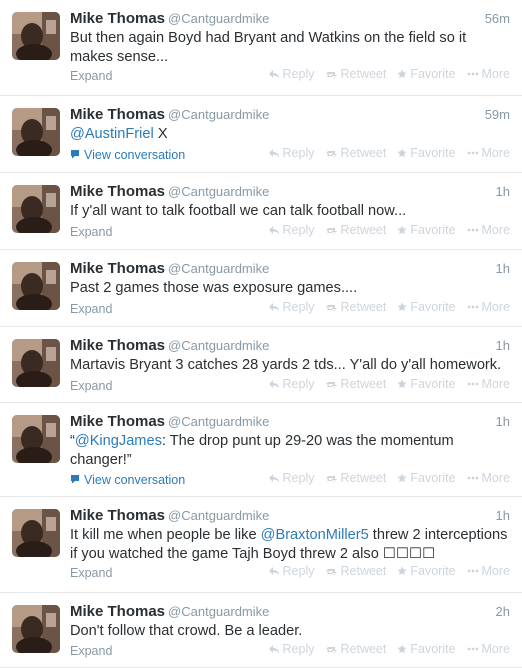  Describe the element at coordinates (290, 134) in the screenshot. I see `tweet-text: @AustinFriel X` at that location.